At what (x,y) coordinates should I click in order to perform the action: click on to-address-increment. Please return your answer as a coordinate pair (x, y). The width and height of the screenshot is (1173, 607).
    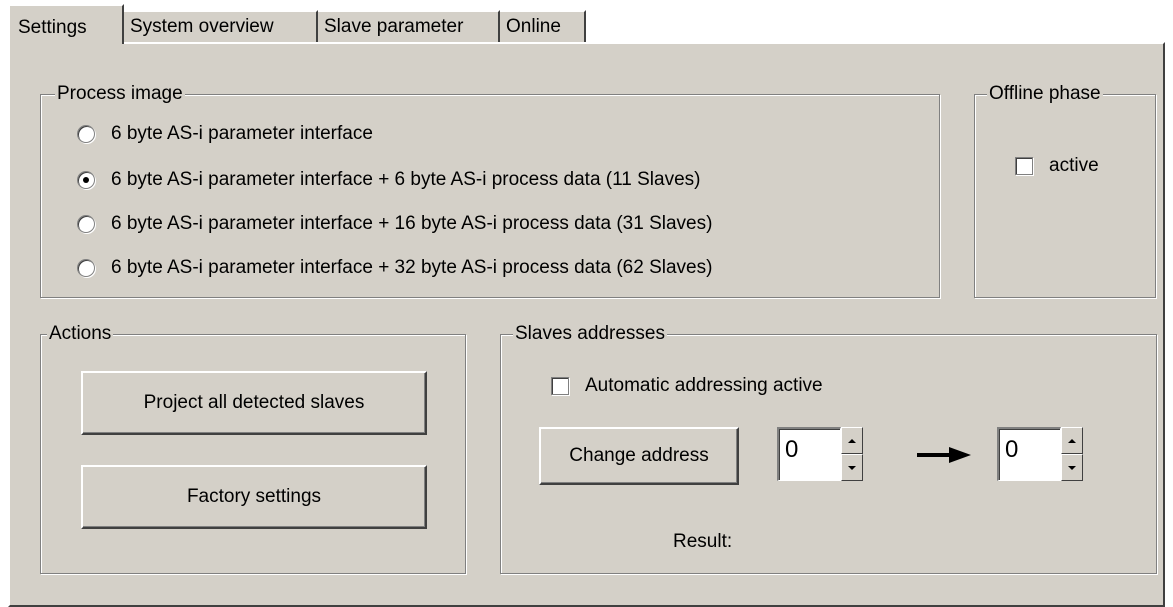
    Looking at the image, I should click on (1072, 440).